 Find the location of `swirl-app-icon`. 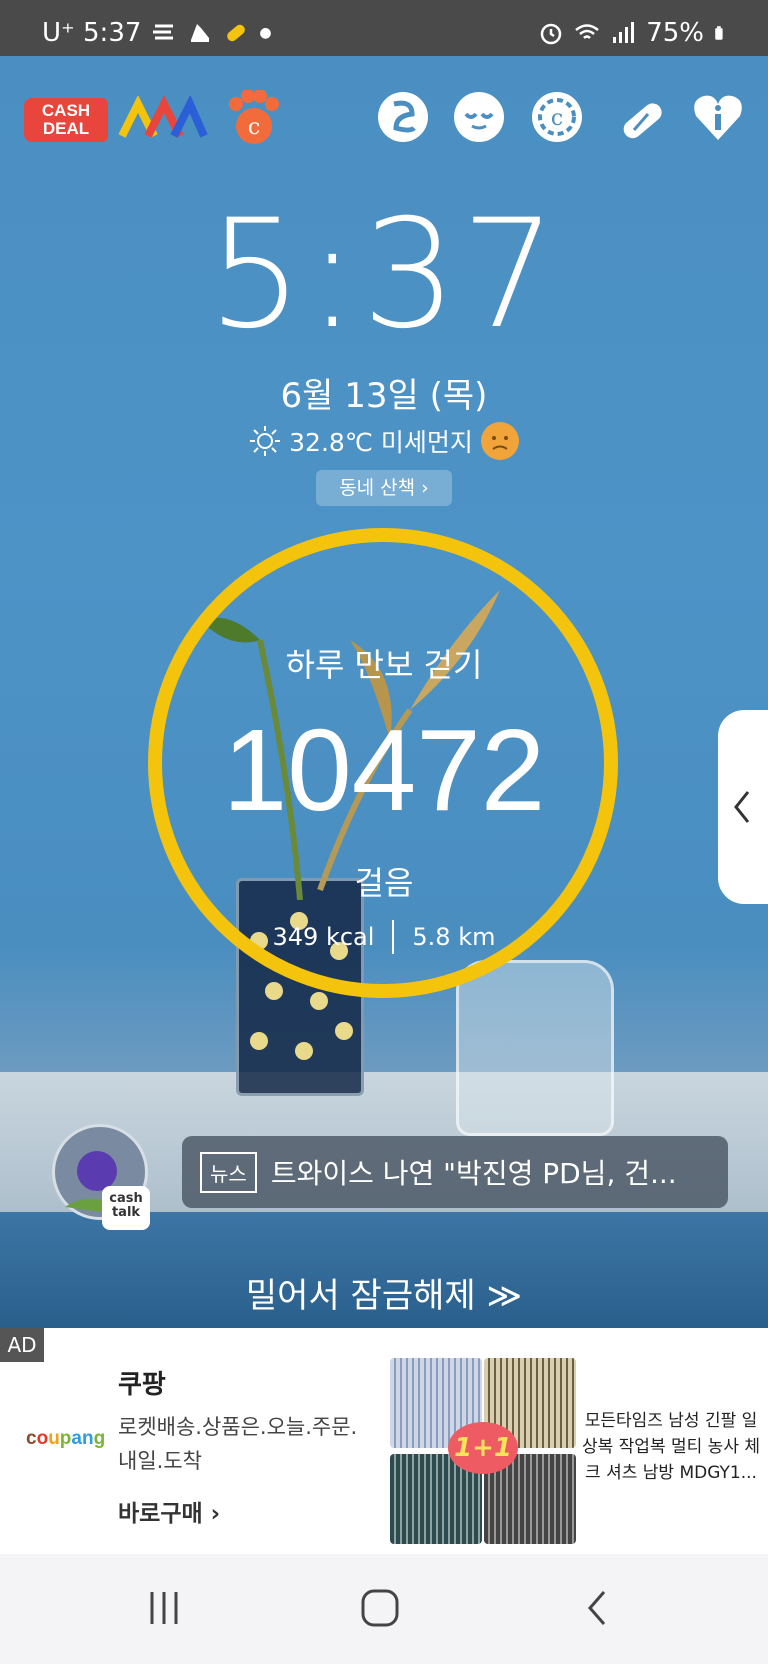

swirl-app-icon is located at coordinates (403, 117).